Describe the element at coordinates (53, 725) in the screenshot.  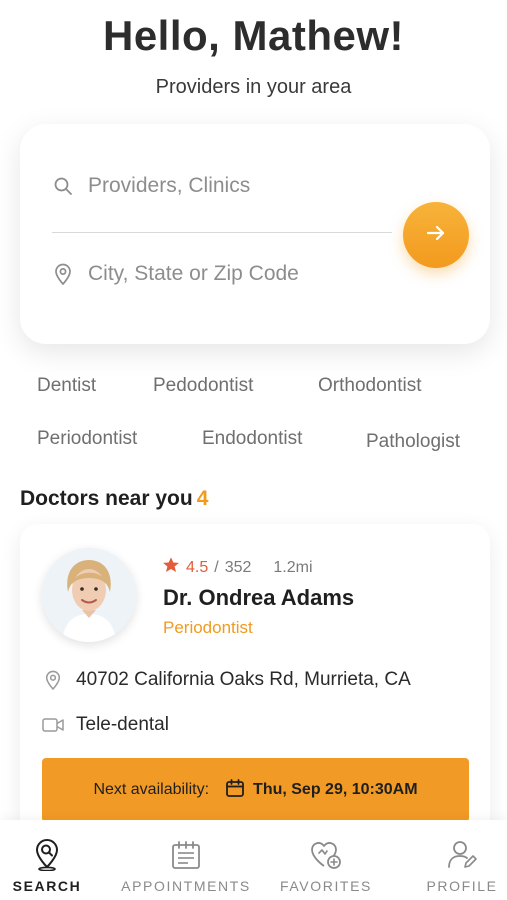
I see `video-camera-icon` at that location.